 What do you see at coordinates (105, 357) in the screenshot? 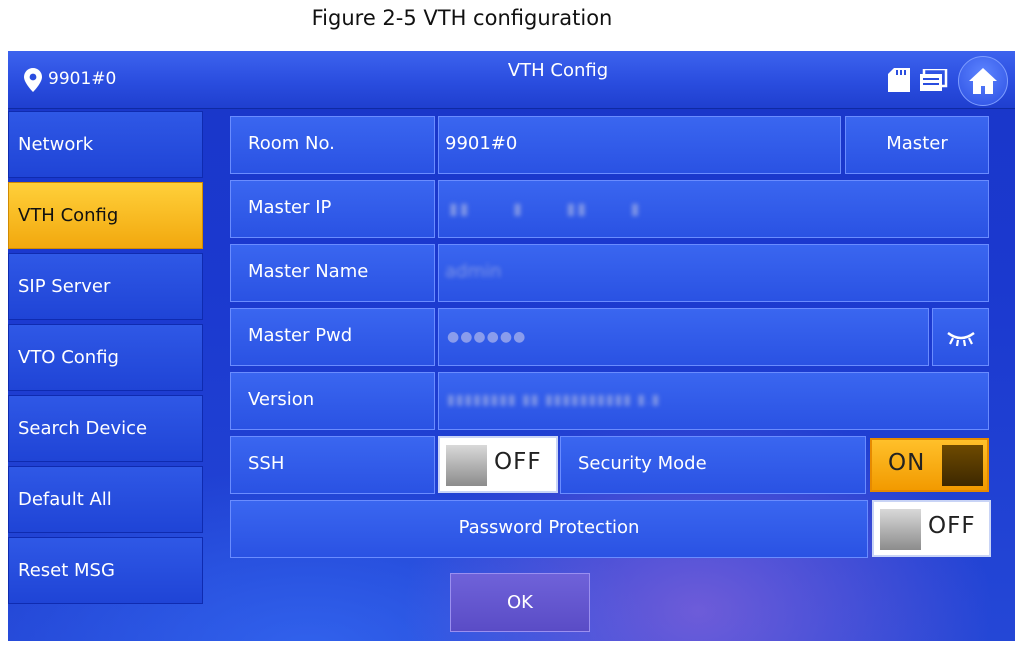
I see `sidebar-item-vto-config: VTO Config` at bounding box center [105, 357].